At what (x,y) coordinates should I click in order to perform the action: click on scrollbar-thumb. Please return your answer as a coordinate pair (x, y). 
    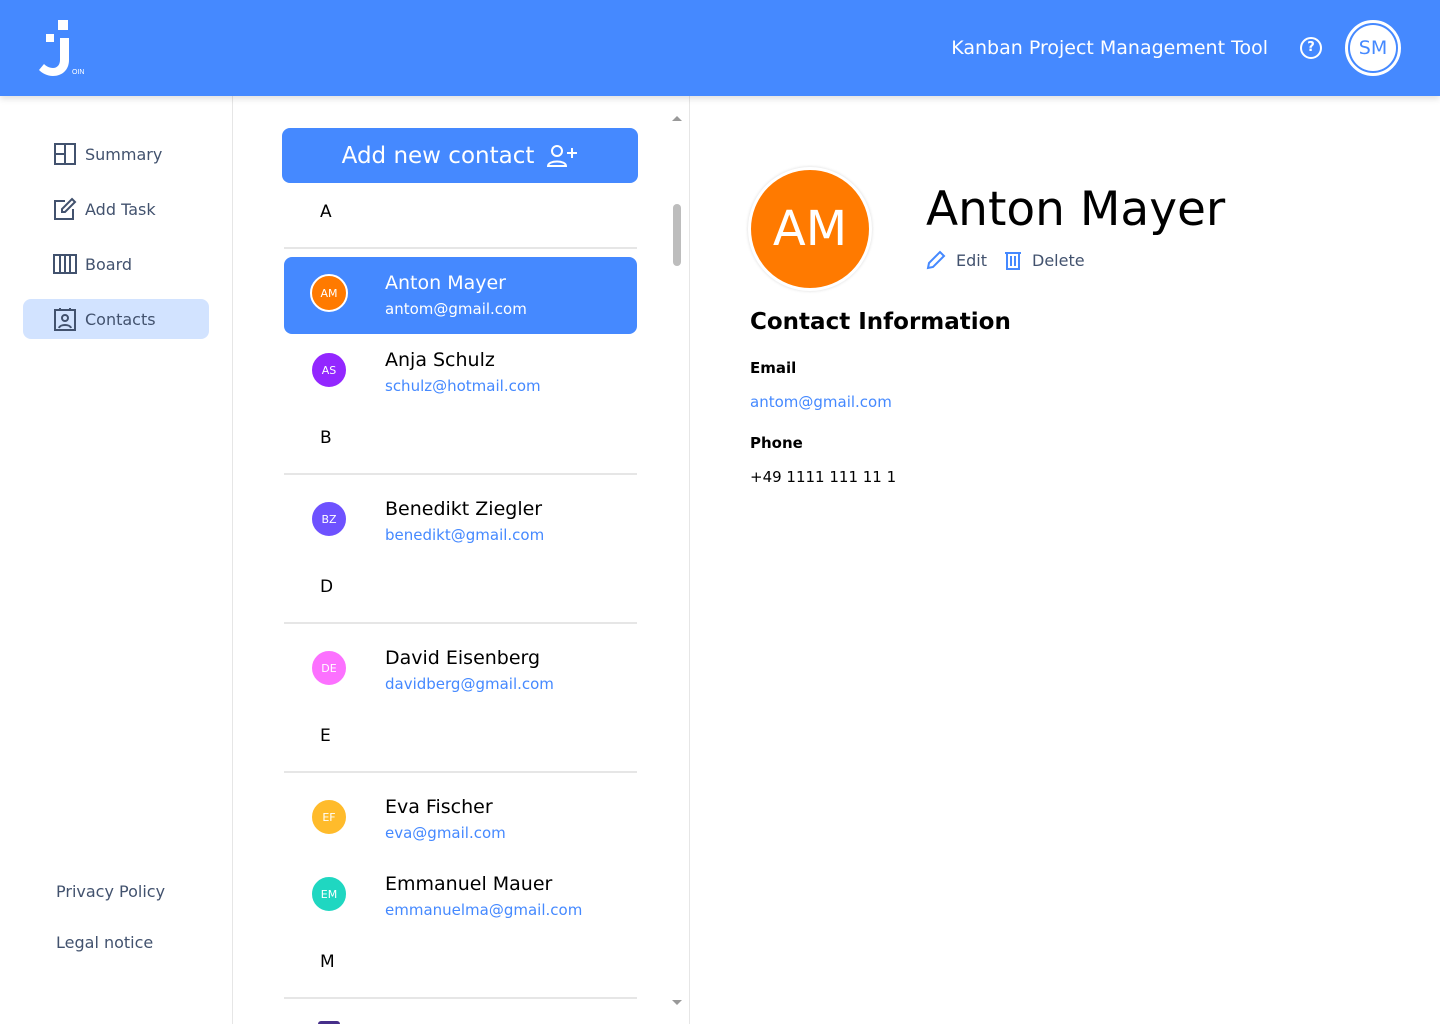
    Looking at the image, I should click on (677, 235).